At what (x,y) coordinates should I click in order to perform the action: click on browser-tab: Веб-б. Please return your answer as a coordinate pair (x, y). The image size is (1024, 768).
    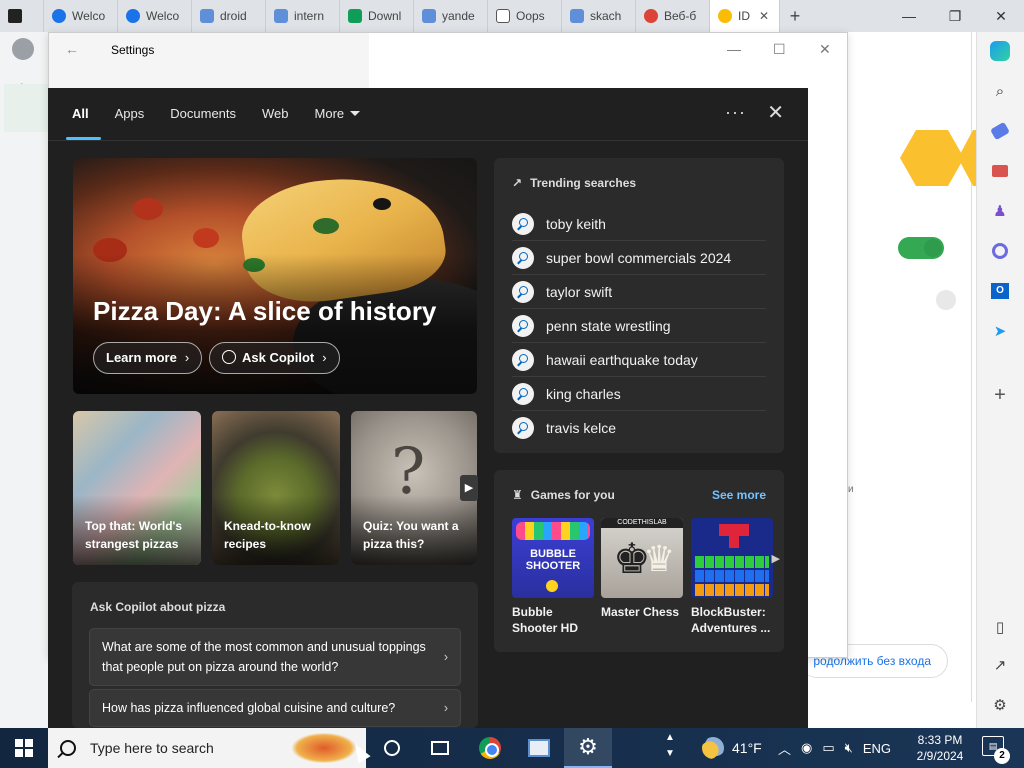
    Looking at the image, I should click on (673, 16).